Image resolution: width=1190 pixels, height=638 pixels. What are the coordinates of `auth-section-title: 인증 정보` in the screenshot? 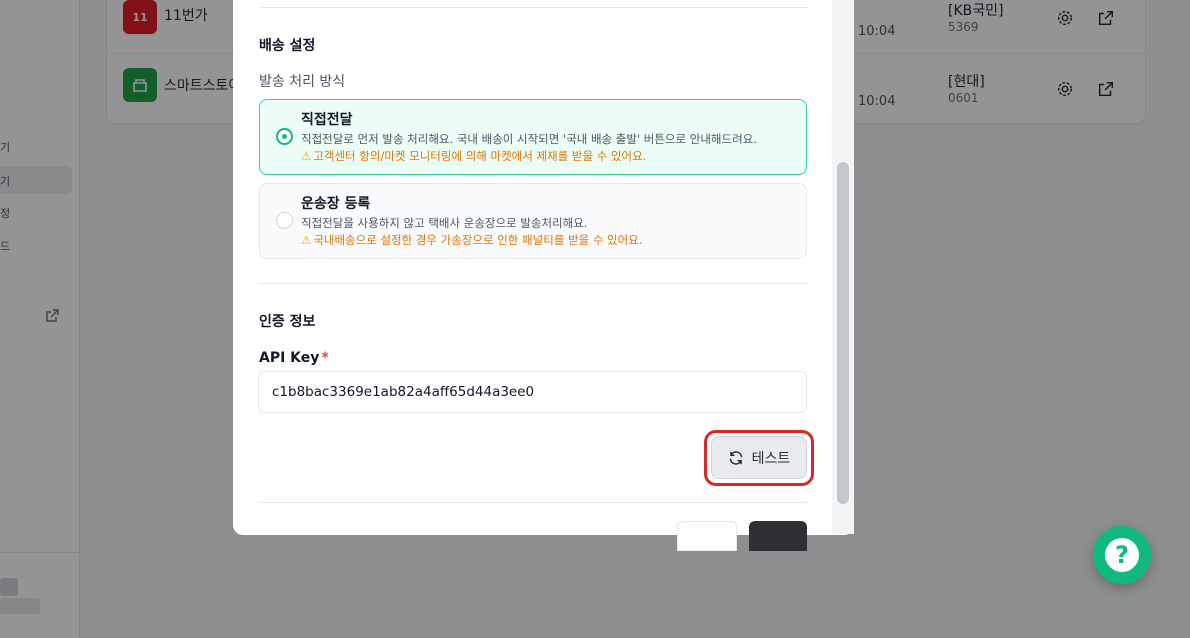 It's located at (287, 322).